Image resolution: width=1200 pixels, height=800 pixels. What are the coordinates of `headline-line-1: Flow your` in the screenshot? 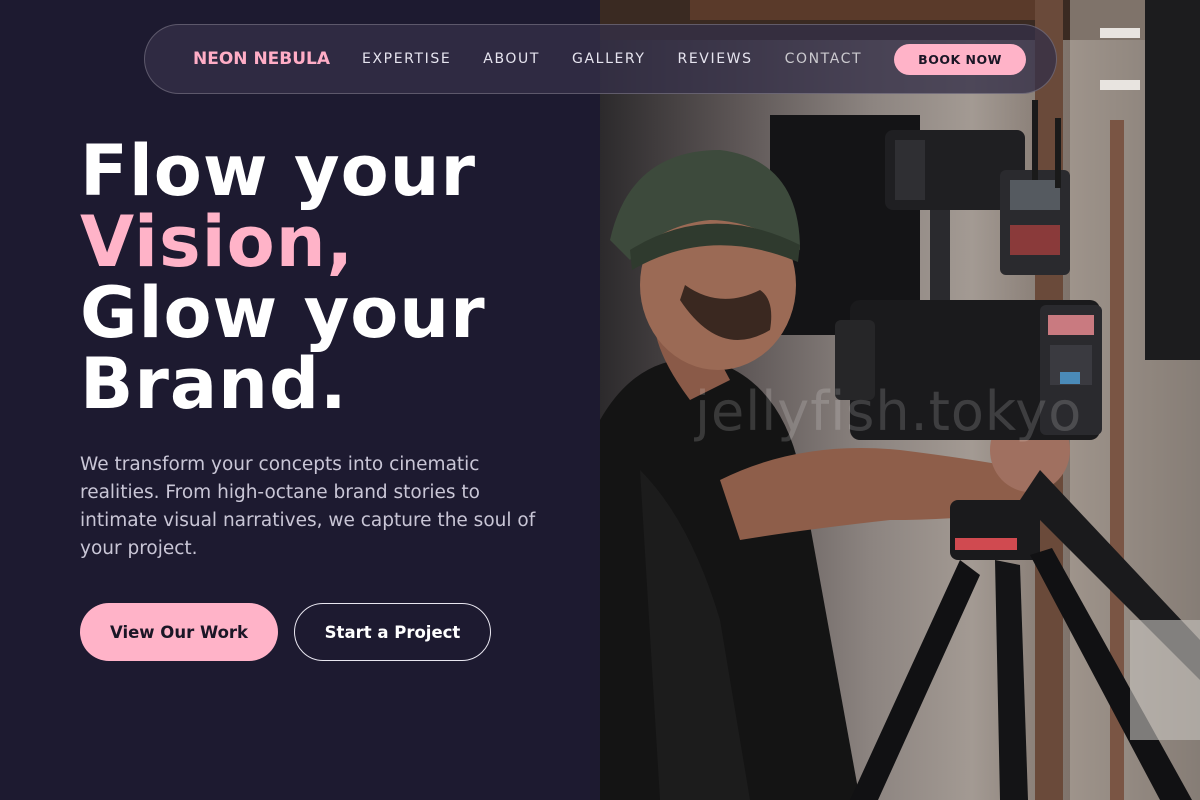 It's located at (278, 171).